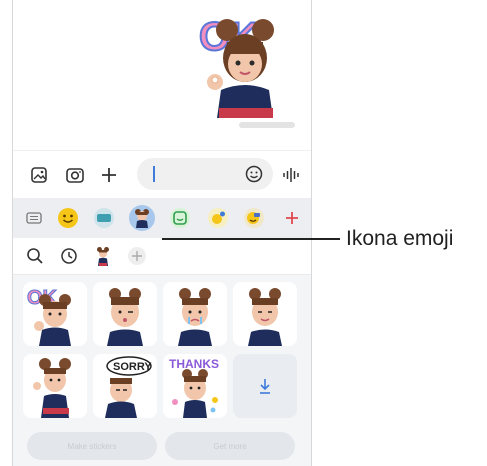  I want to click on make-stickers-button: Make stickers, so click(92, 446).